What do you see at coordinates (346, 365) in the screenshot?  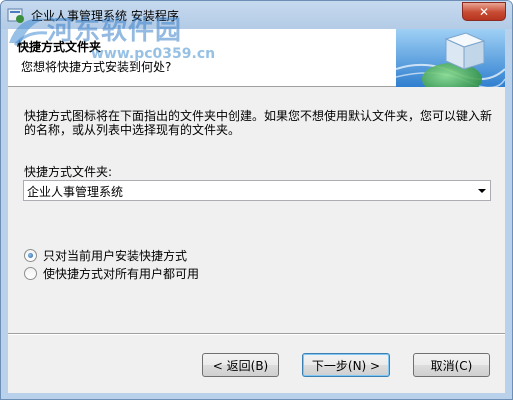 I see `next-button: 下一步(N) >` at bounding box center [346, 365].